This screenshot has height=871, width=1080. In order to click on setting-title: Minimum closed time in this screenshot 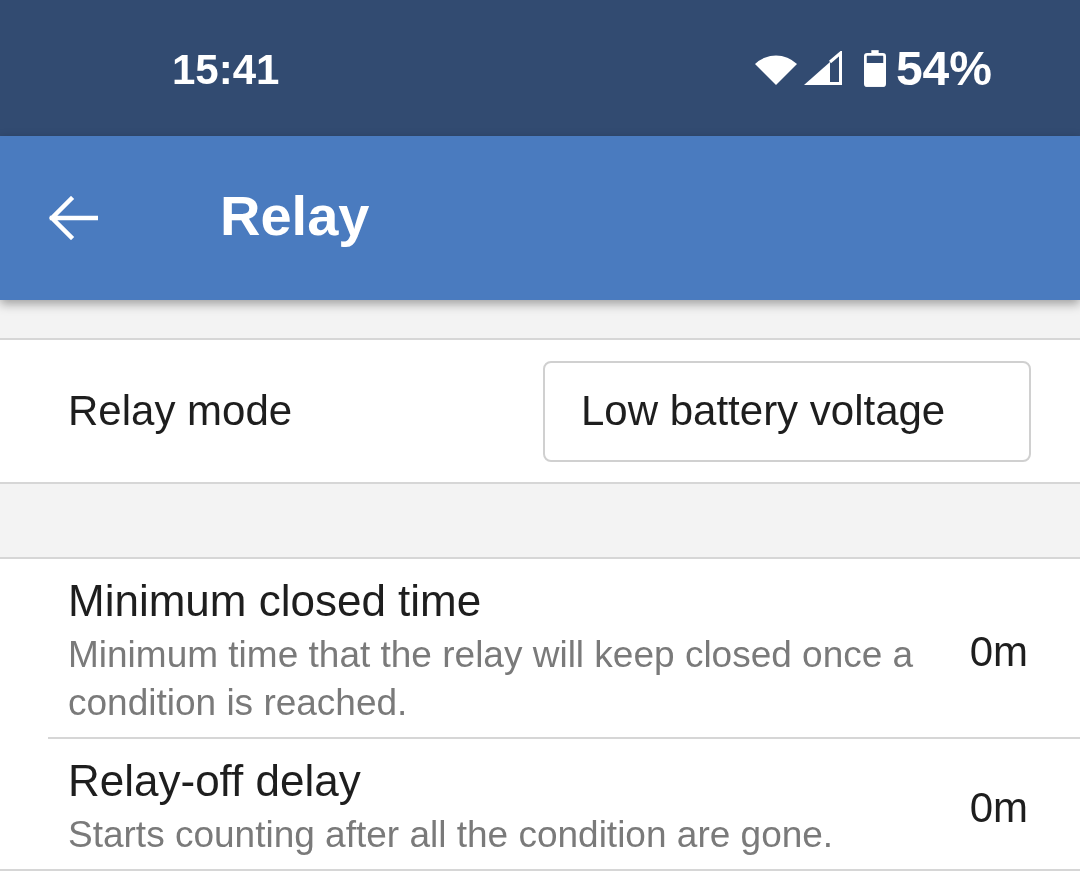, I will do `click(275, 601)`.